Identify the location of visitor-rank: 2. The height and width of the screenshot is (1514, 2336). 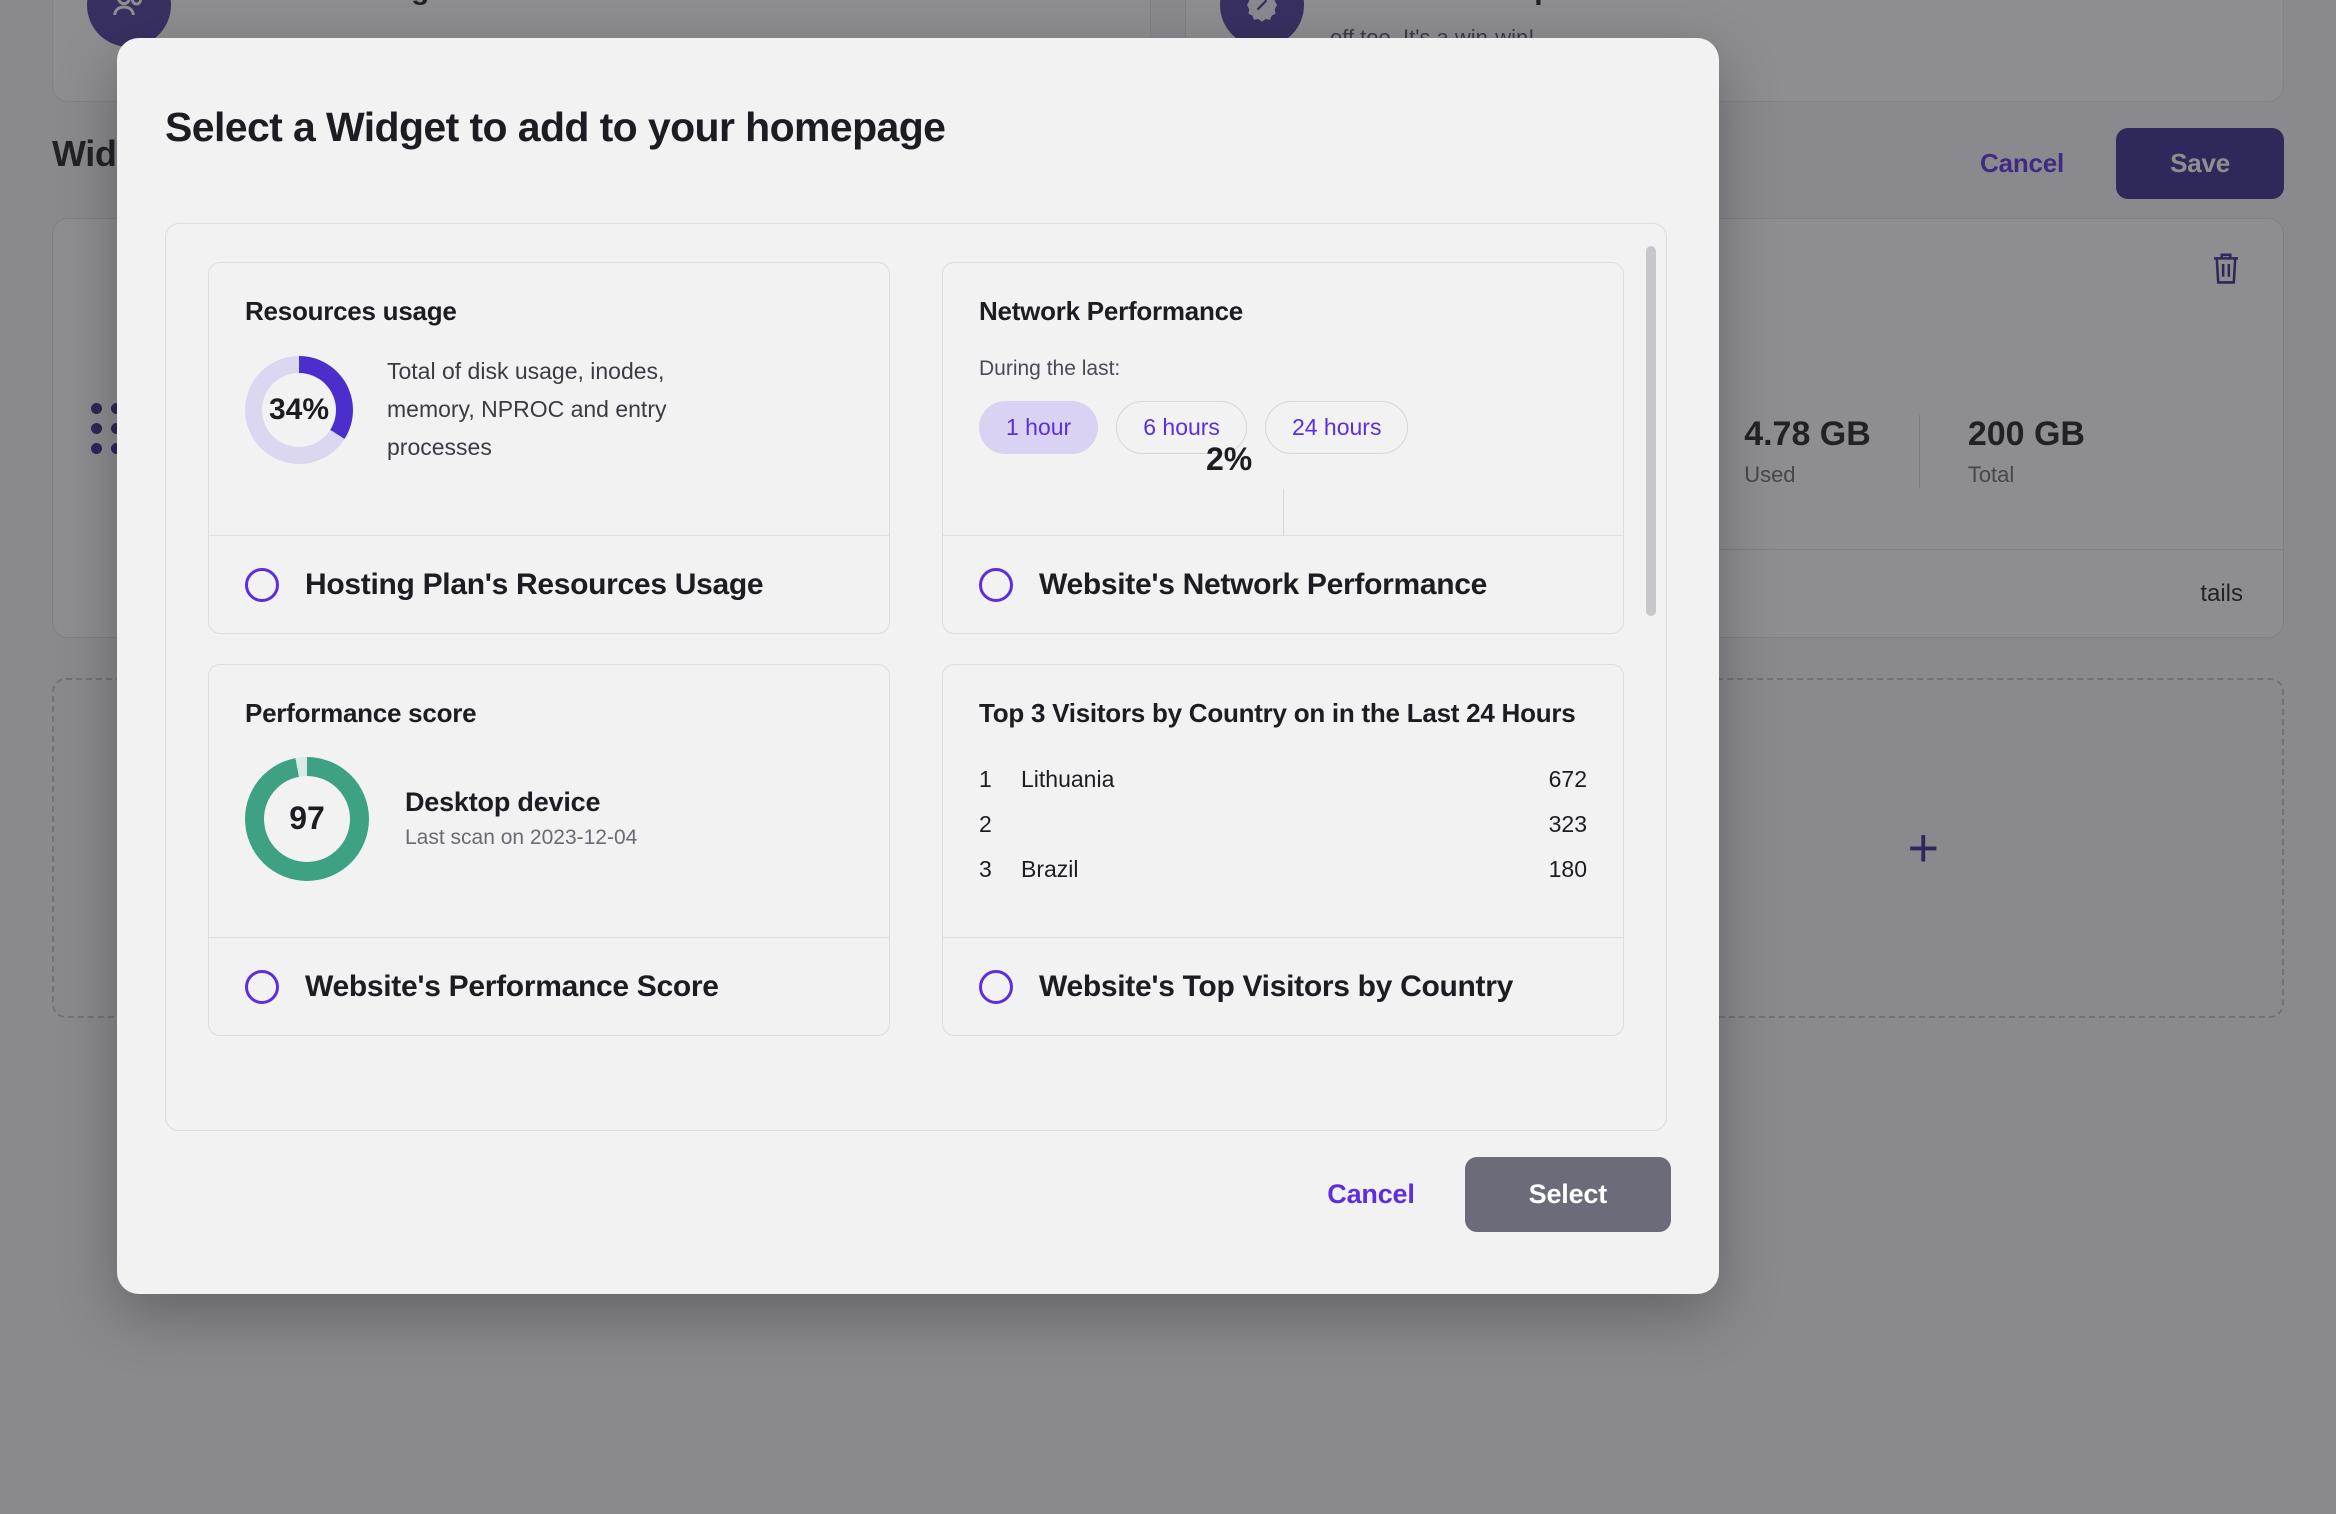
(985, 823).